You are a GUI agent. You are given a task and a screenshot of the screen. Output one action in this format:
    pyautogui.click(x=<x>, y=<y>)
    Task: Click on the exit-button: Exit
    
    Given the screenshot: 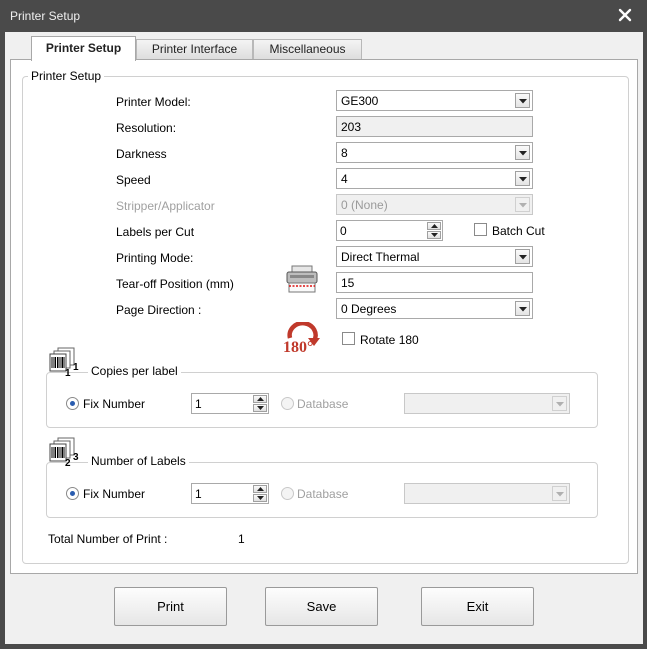 What is the action you would take?
    pyautogui.click(x=477, y=606)
    